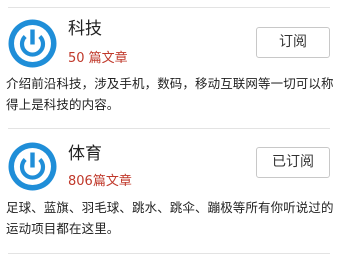  What do you see at coordinates (98, 58) in the screenshot?
I see `article-count: 50 篇文章` at bounding box center [98, 58].